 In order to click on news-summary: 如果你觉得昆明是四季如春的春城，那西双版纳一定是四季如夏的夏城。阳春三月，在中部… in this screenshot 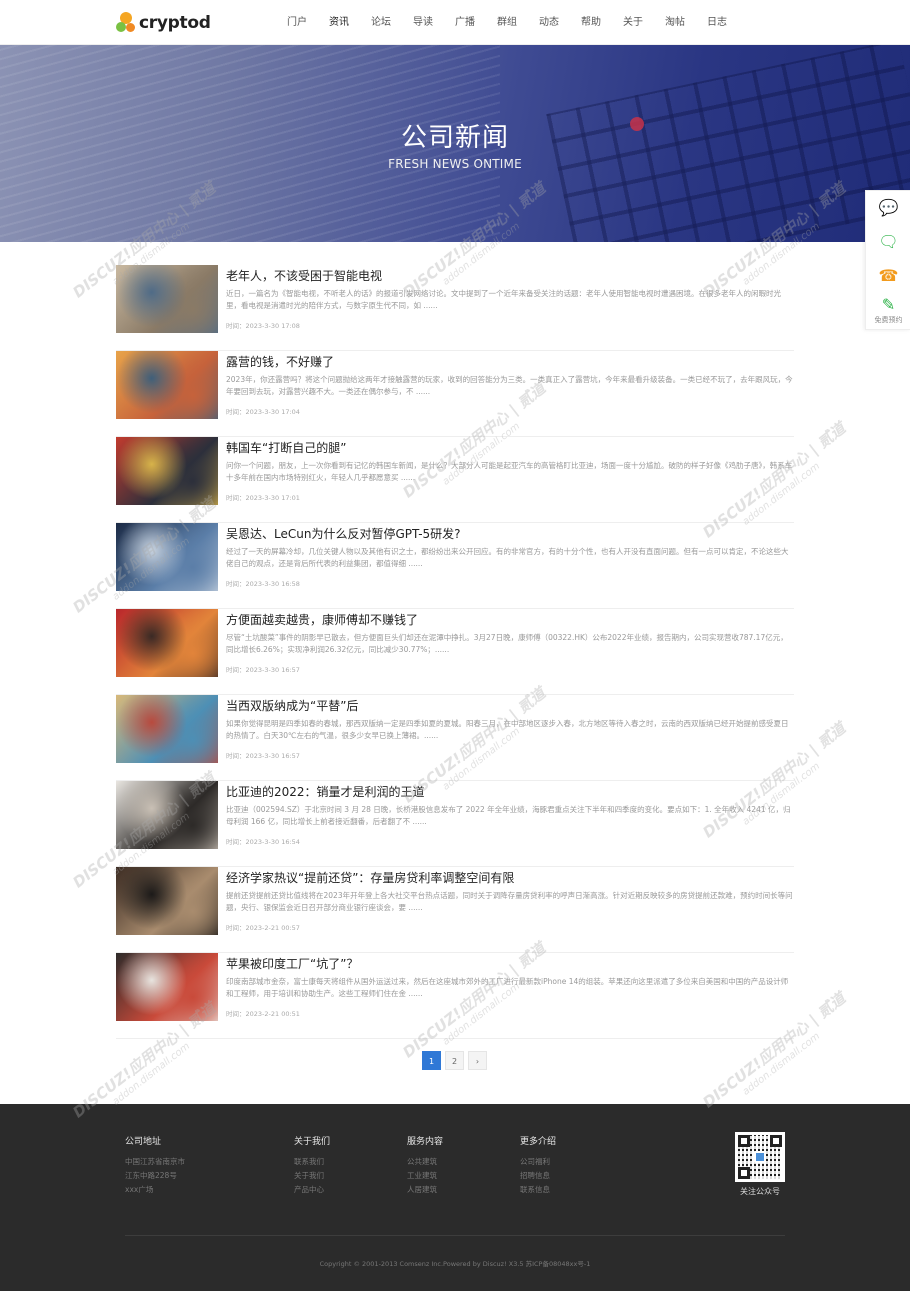, I will do `click(507, 729)`.